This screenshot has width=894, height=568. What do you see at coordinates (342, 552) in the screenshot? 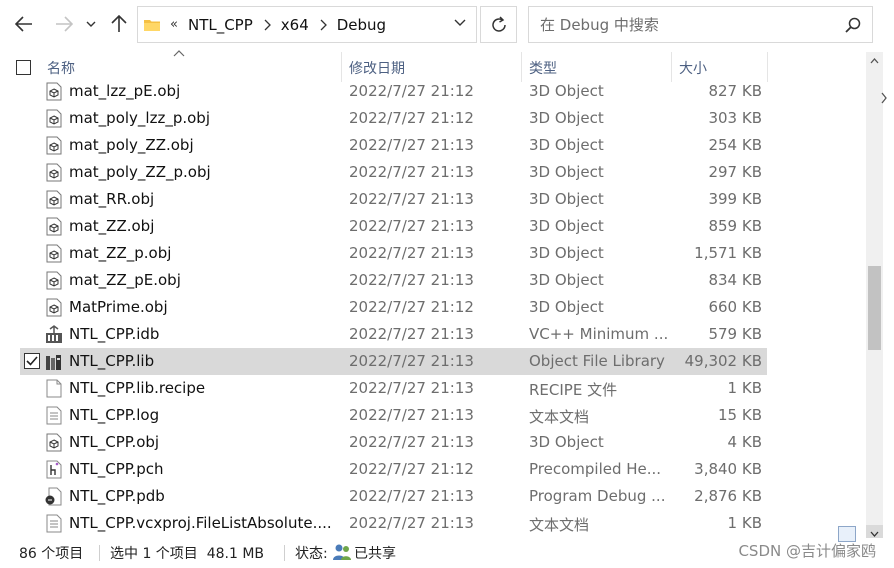
I see `shared-users-icon` at bounding box center [342, 552].